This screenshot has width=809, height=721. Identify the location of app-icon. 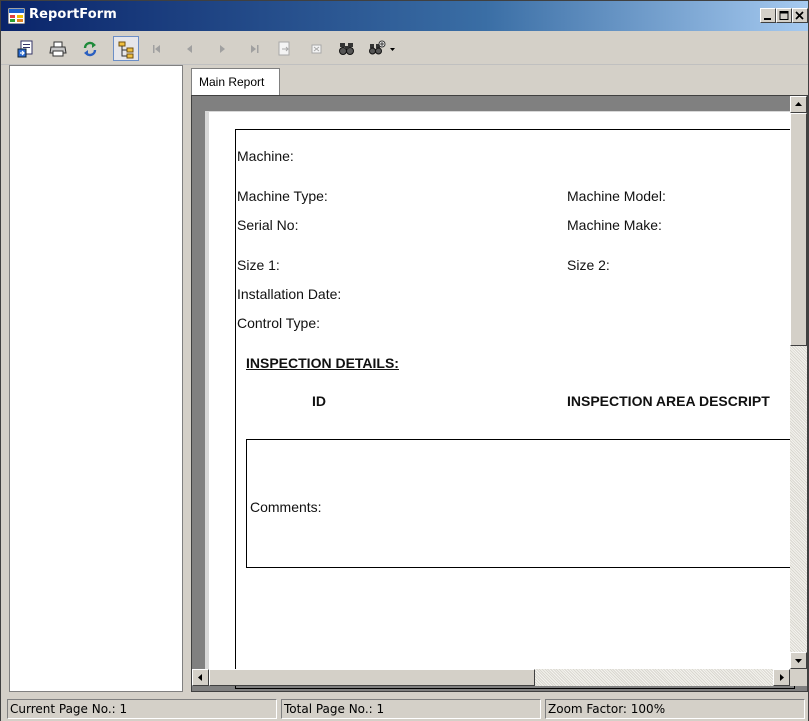
(16, 16).